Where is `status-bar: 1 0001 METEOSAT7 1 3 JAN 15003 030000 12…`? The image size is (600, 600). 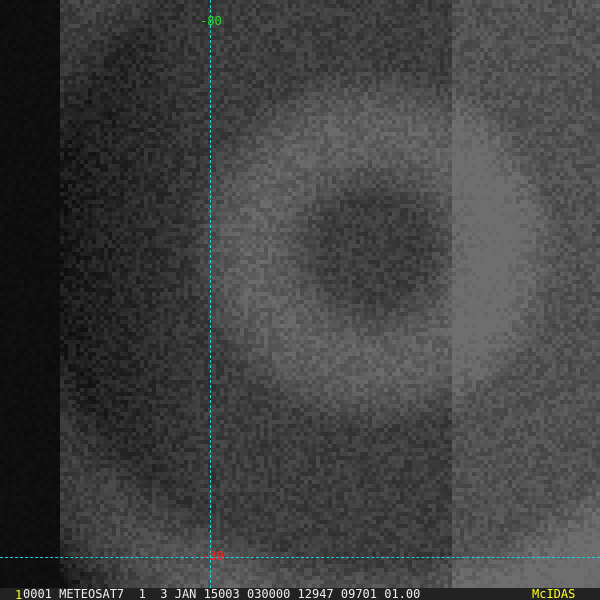
status-bar: 1 0001 METEOSAT7 1 3 JAN 15003 030000 12… is located at coordinates (300, 594).